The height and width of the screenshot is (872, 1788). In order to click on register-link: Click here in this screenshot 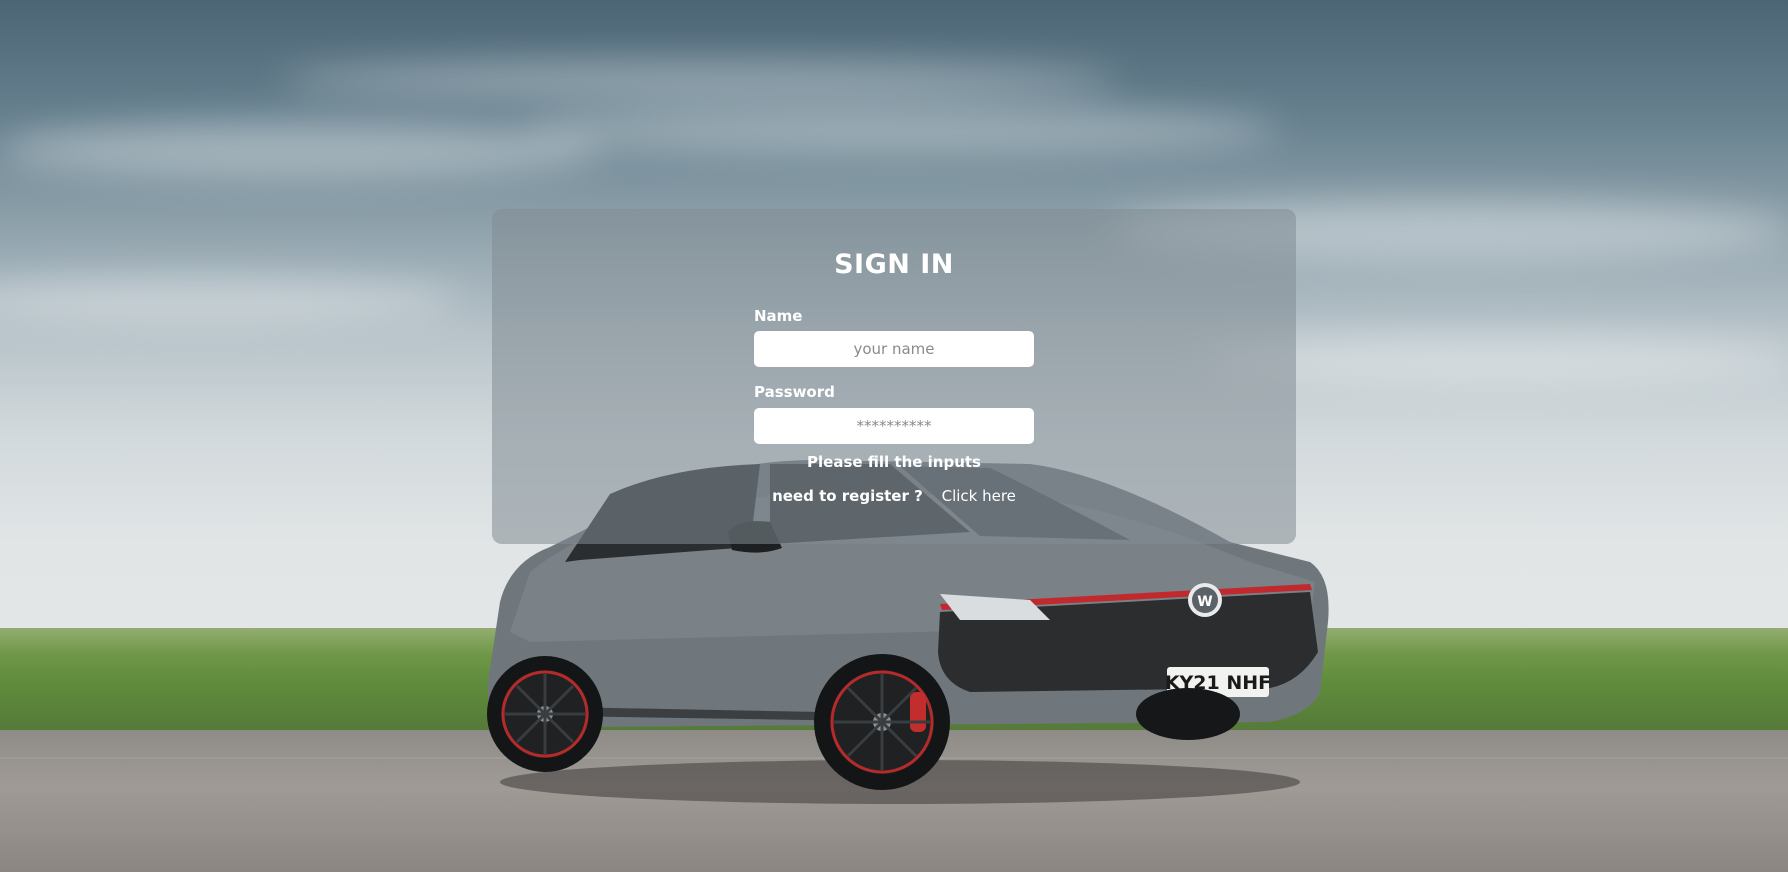, I will do `click(979, 496)`.